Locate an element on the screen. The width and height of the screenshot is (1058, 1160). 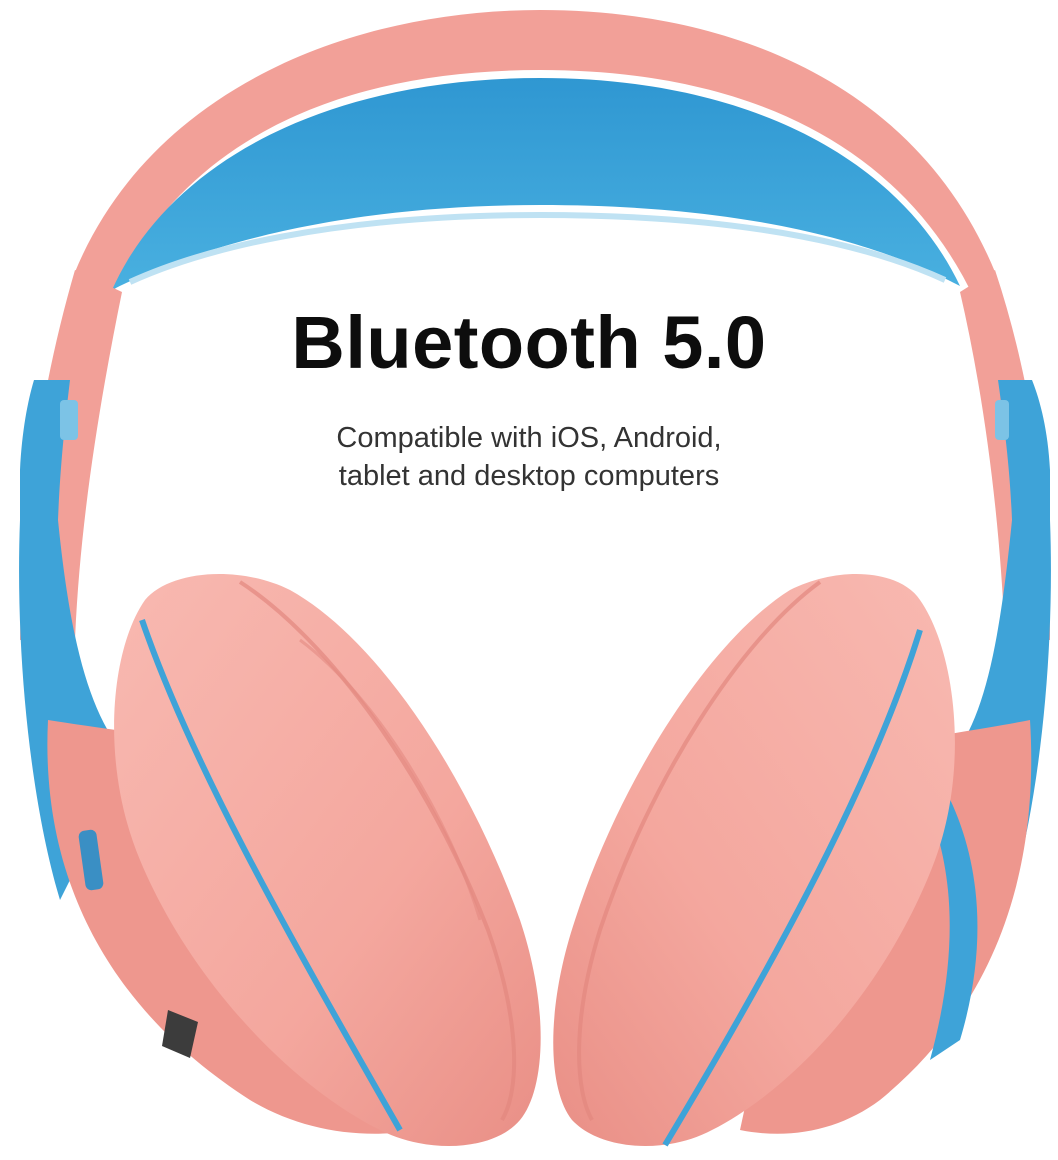
headline: Bluetooth 5.0 is located at coordinates (529, 342).